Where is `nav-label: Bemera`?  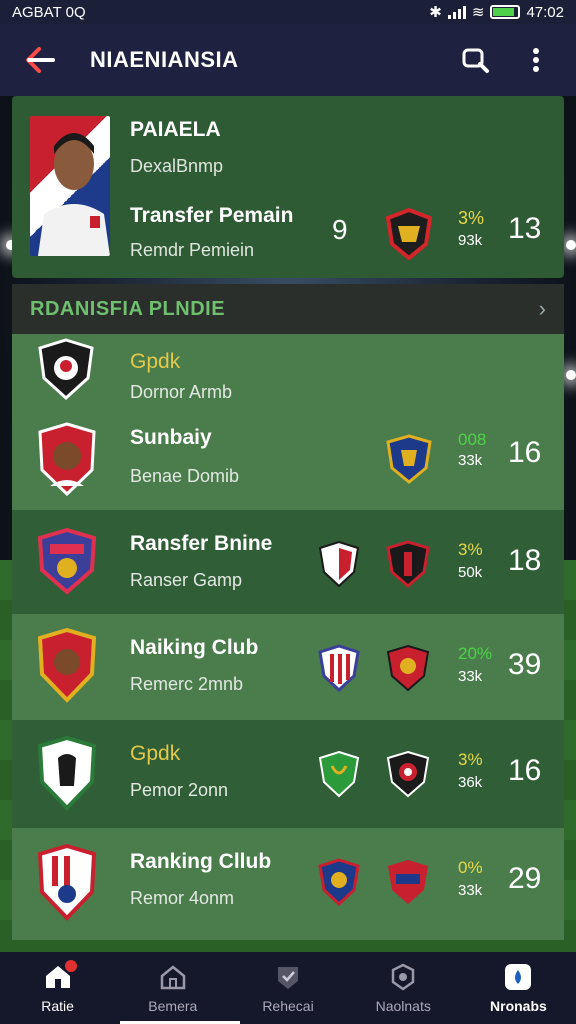 nav-label: Bemera is located at coordinates (173, 1006).